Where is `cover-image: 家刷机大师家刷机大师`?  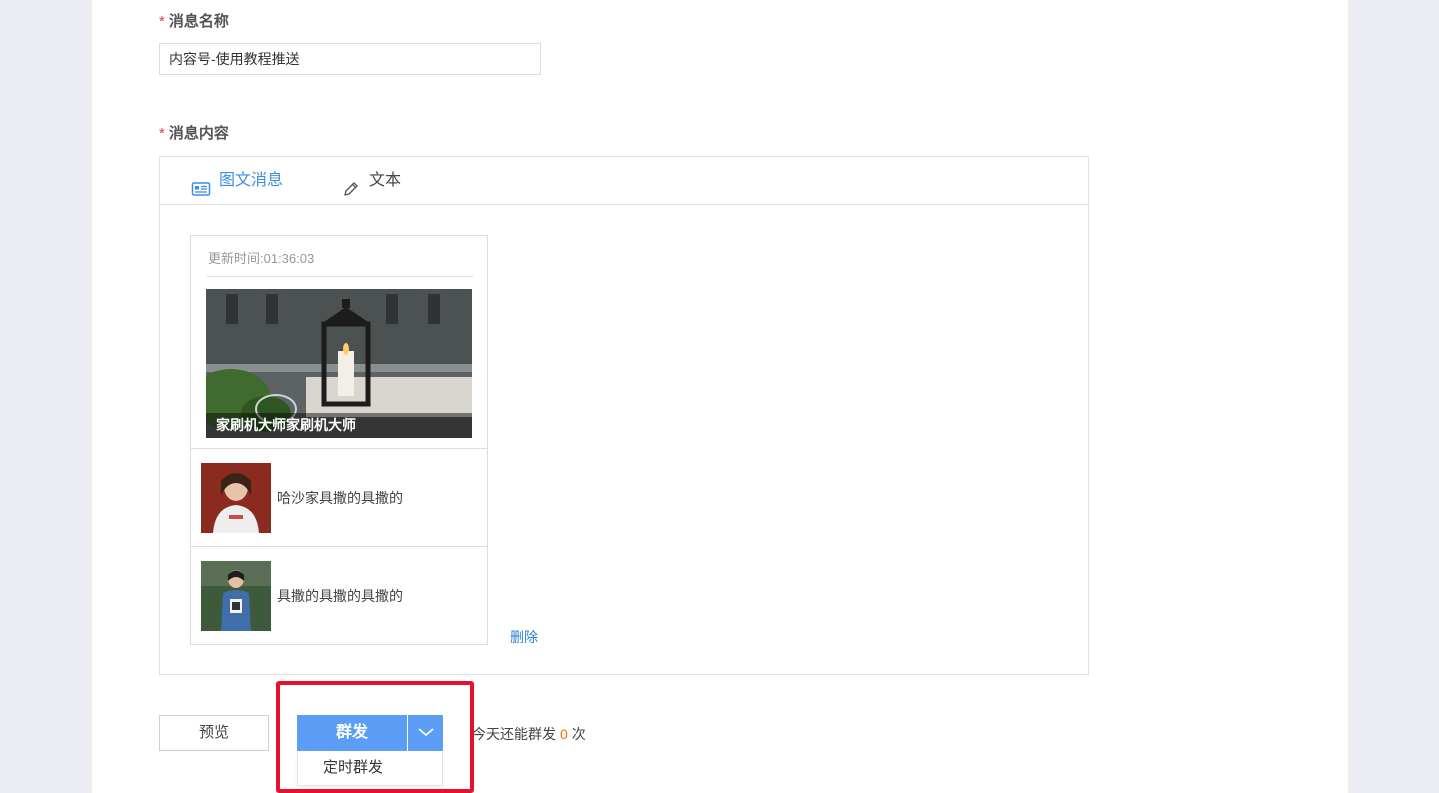
cover-image: 家刷机大师家刷机大师 is located at coordinates (339, 363).